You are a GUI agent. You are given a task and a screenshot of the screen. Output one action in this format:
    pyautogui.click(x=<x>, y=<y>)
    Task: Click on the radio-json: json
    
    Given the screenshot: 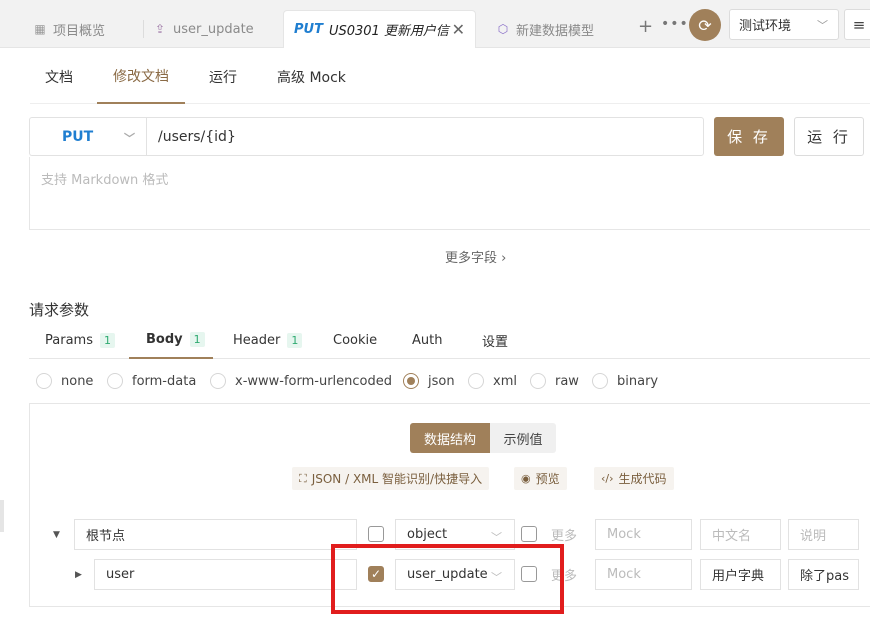 What is the action you would take?
    pyautogui.click(x=429, y=381)
    